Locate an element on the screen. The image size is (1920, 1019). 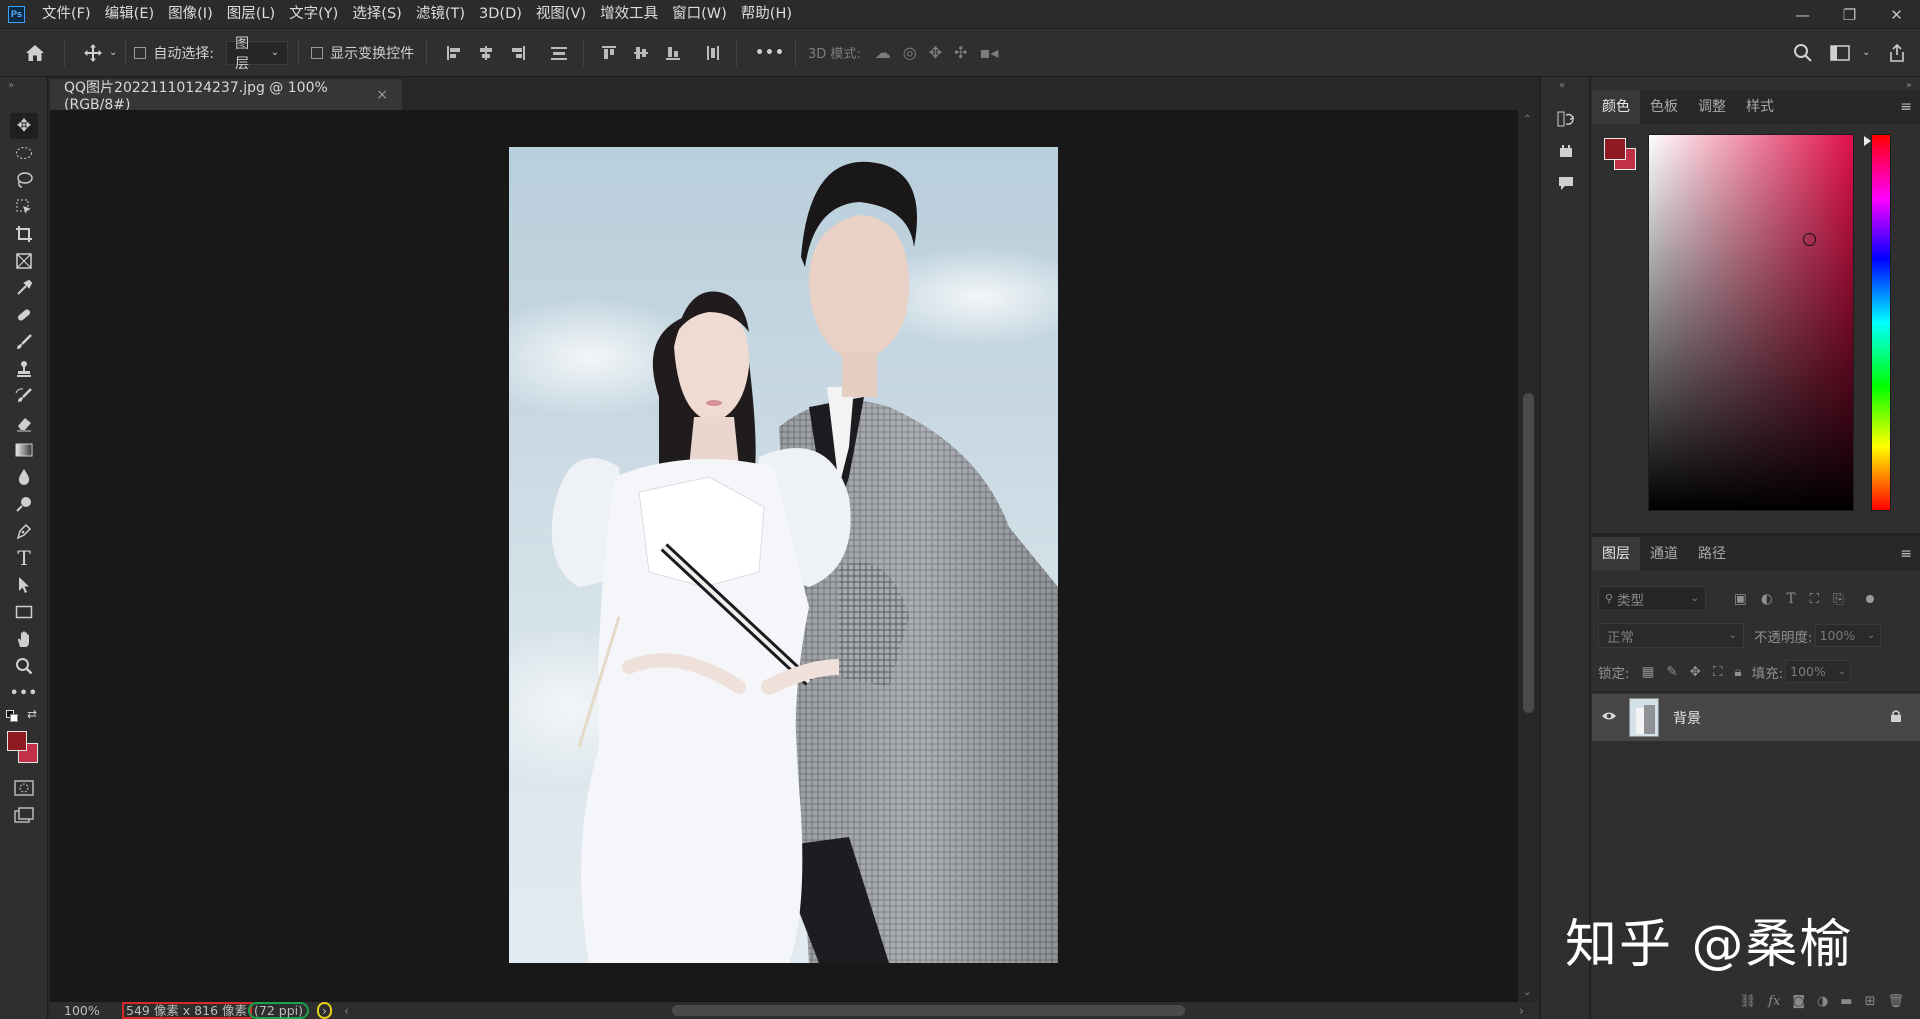
align-top-icon is located at coordinates (609, 53).